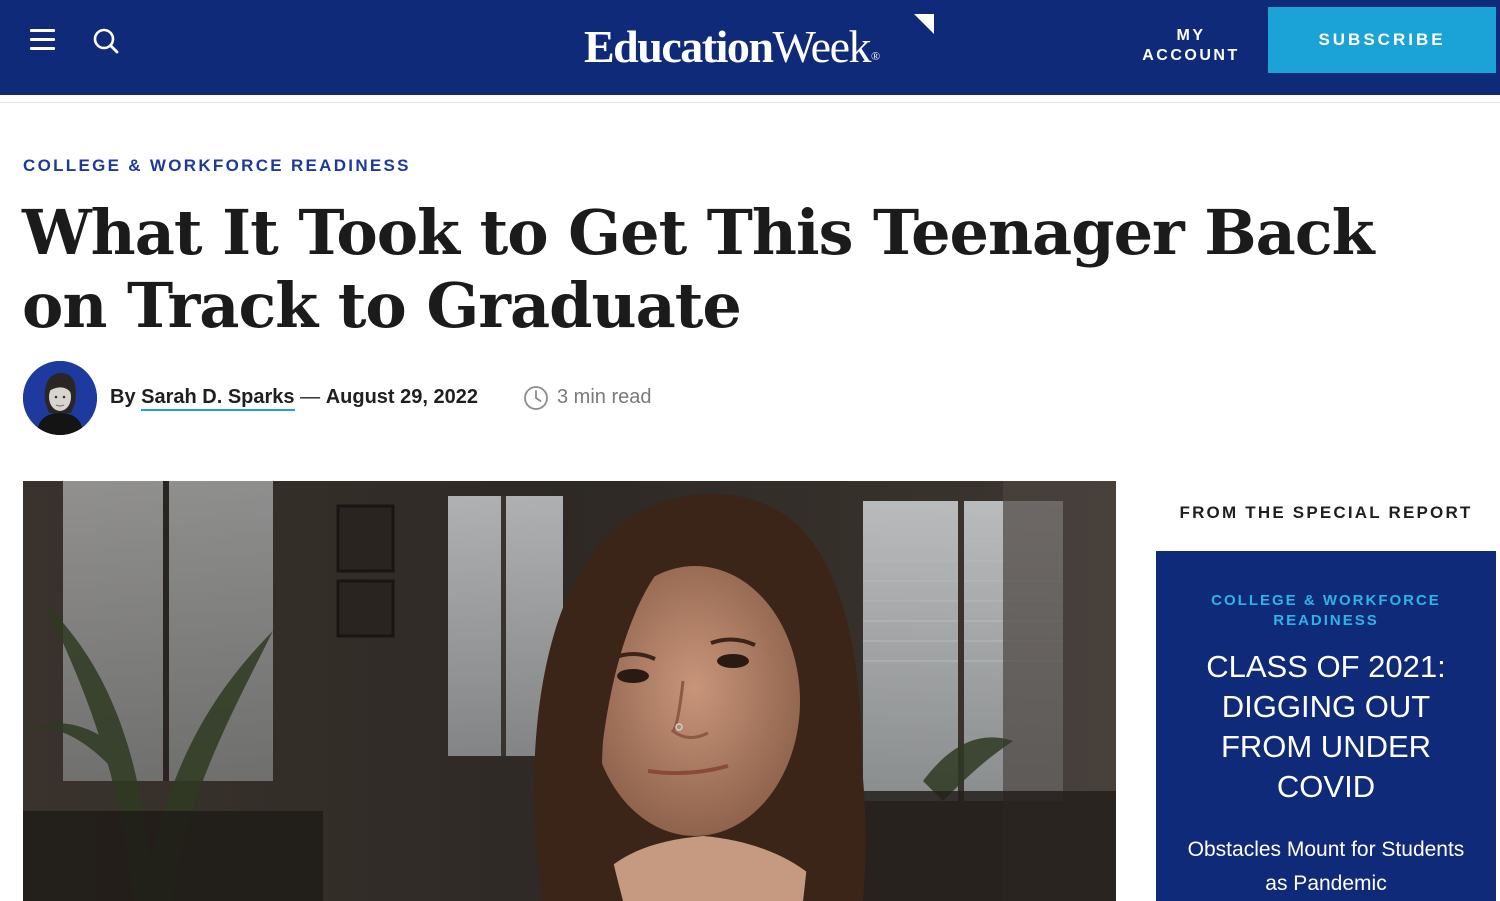 This screenshot has height=901, width=1500. Describe the element at coordinates (750, 99) in the screenshot. I see `header-divider` at that location.